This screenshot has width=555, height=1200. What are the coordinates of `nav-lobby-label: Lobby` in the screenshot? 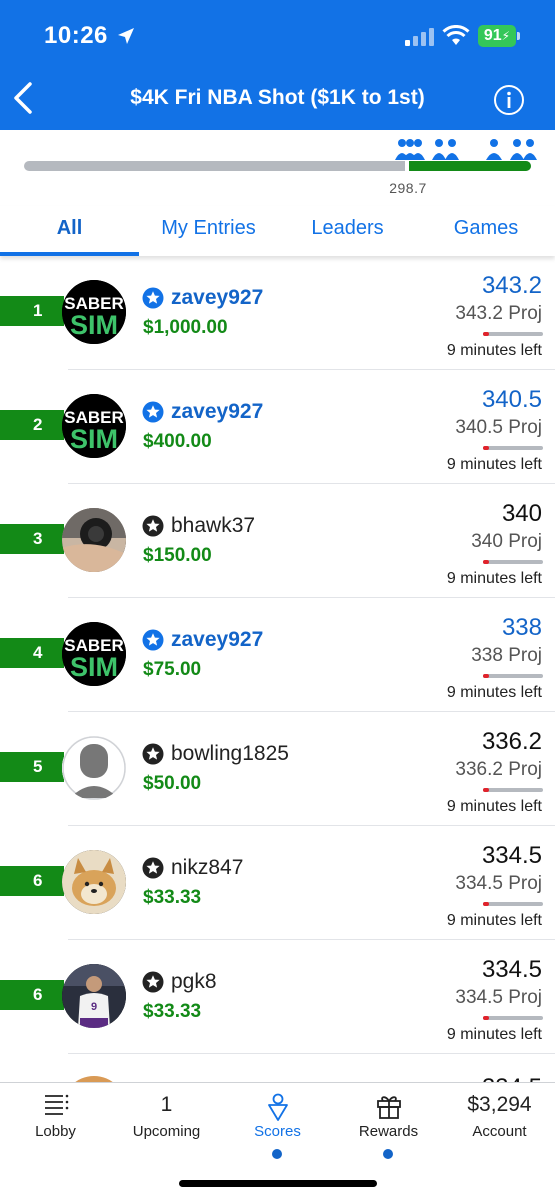 It's located at (55, 1131).